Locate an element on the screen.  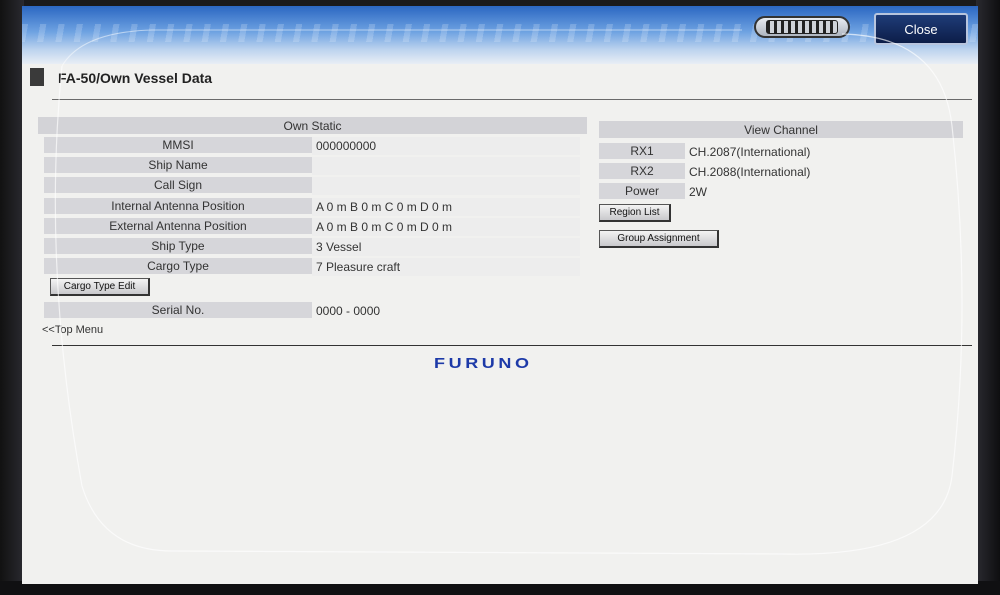
rx1-value: CH.2087(International) is located at coordinates (750, 152).